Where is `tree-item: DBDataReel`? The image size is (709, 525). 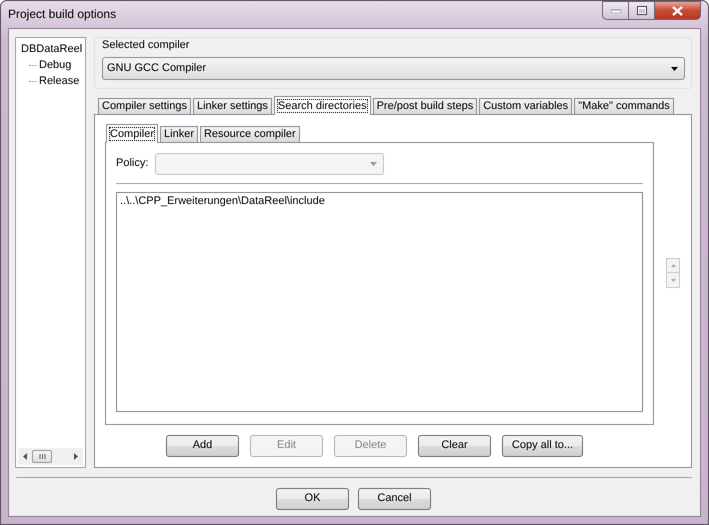 tree-item: DBDataReel is located at coordinates (53, 49).